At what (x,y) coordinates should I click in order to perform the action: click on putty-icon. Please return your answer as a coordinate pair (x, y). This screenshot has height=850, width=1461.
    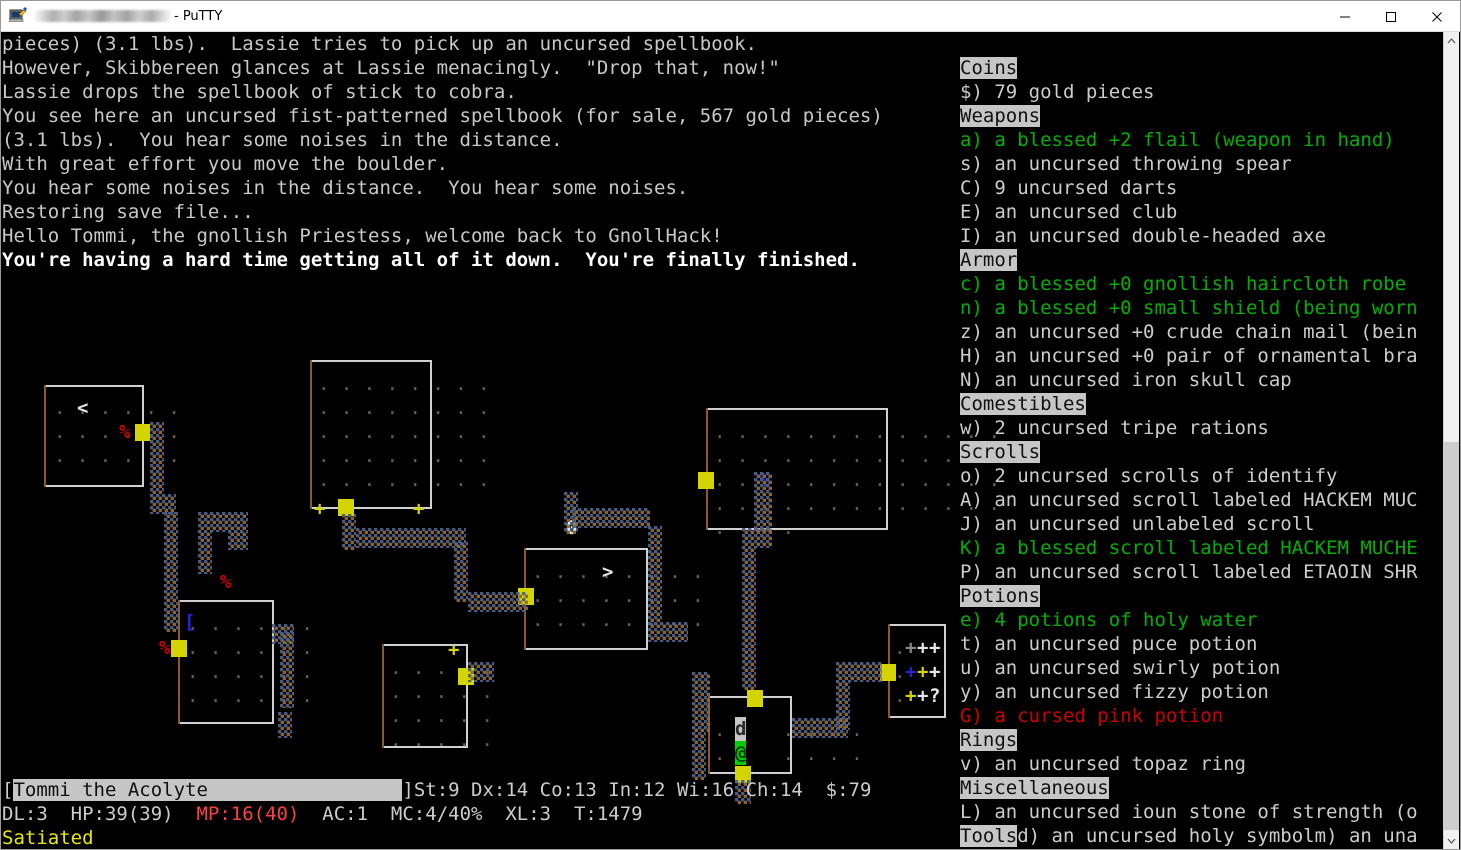
    Looking at the image, I should click on (18, 16).